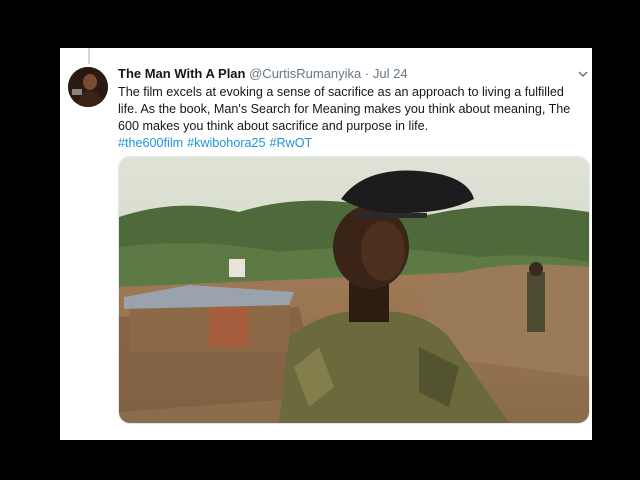  What do you see at coordinates (349, 143) in the screenshot?
I see `hashtag-list: #the600film #kwibohora25 #RwOT` at bounding box center [349, 143].